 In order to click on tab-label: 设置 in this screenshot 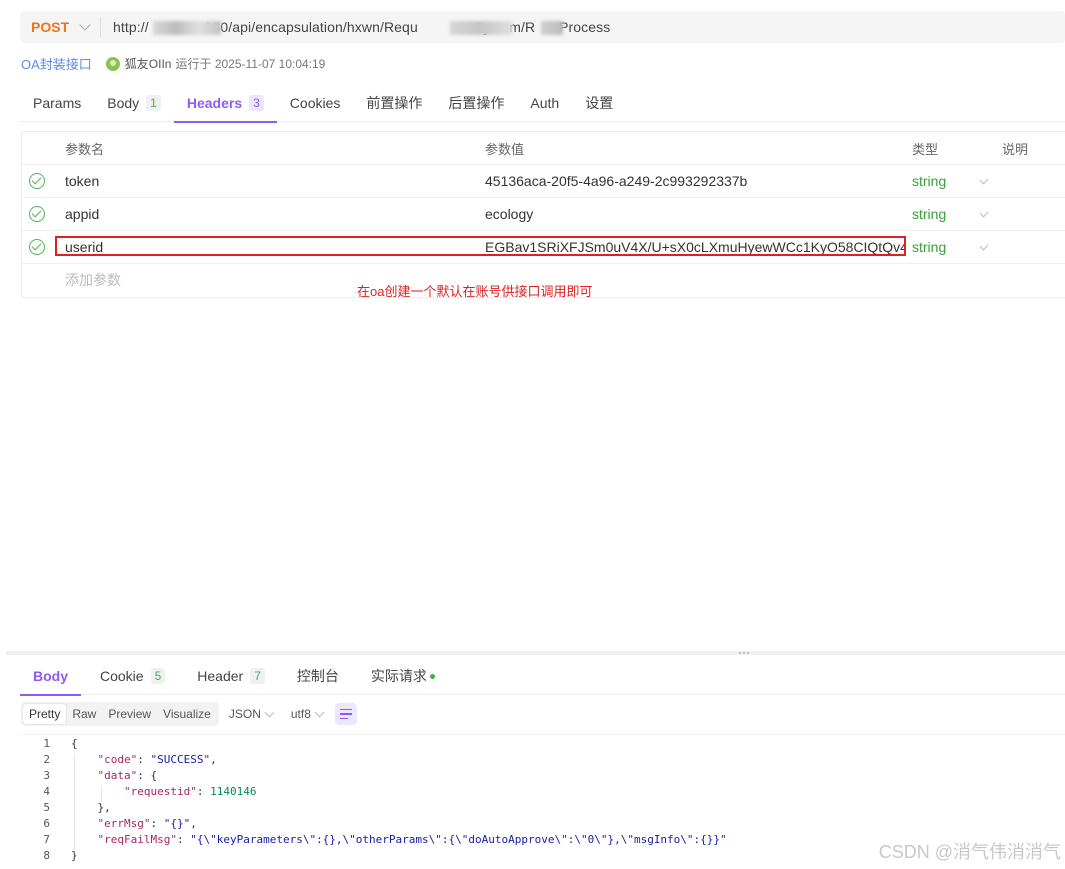, I will do `click(599, 103)`.